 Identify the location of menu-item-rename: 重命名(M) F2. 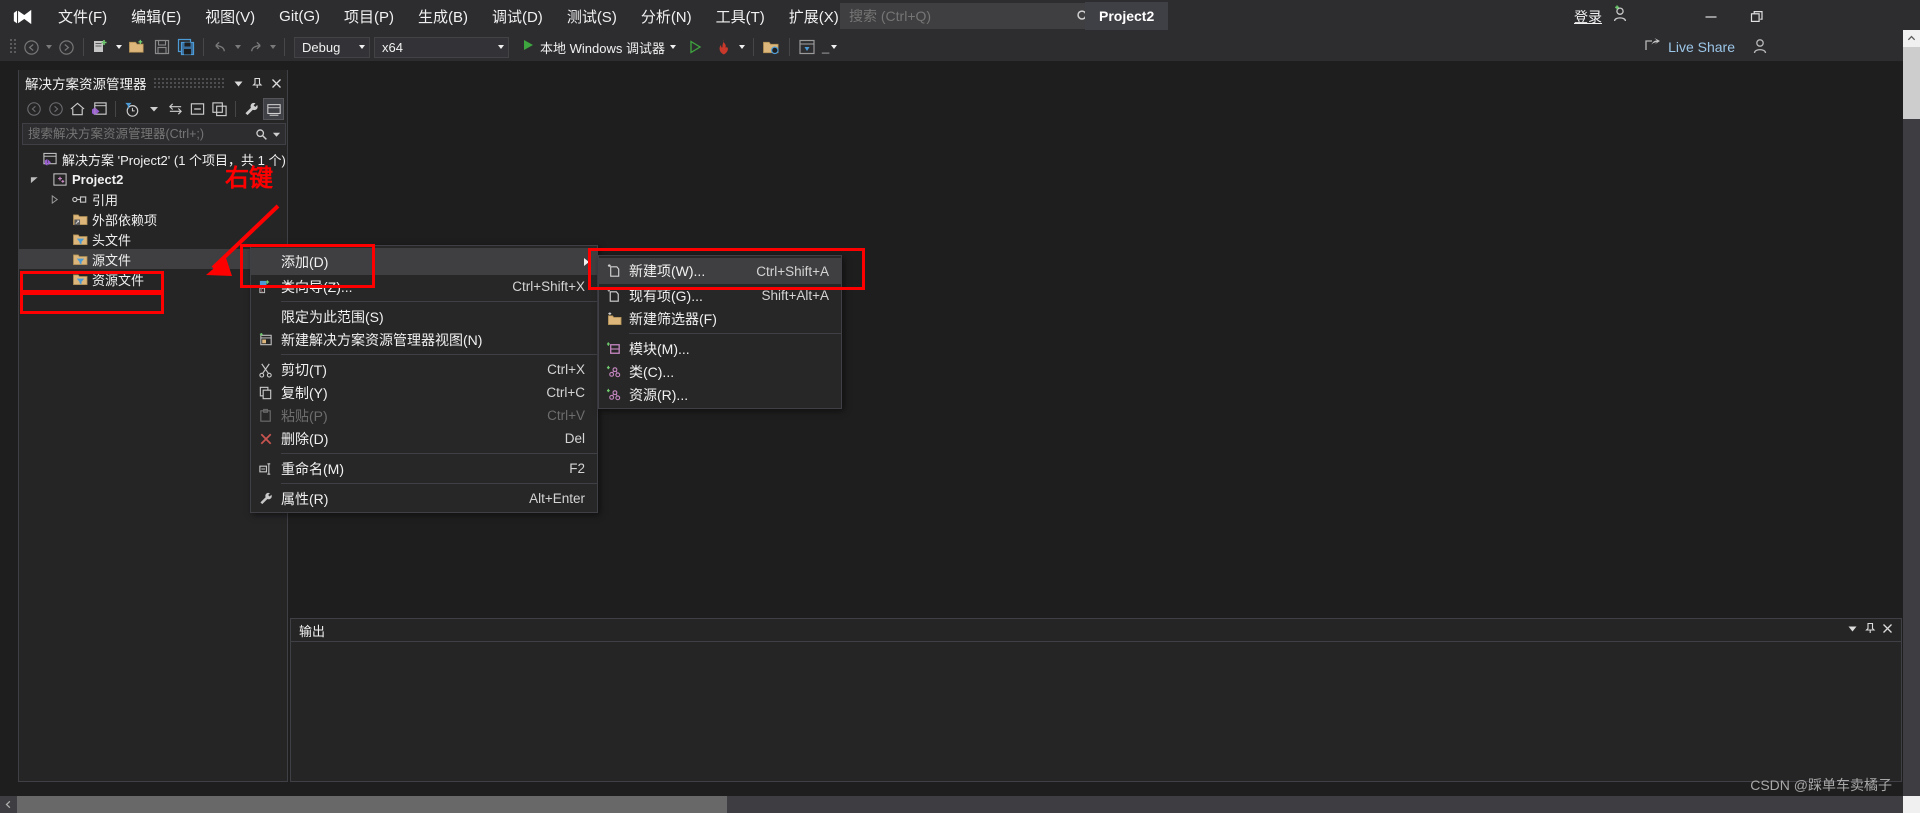
(424, 468).